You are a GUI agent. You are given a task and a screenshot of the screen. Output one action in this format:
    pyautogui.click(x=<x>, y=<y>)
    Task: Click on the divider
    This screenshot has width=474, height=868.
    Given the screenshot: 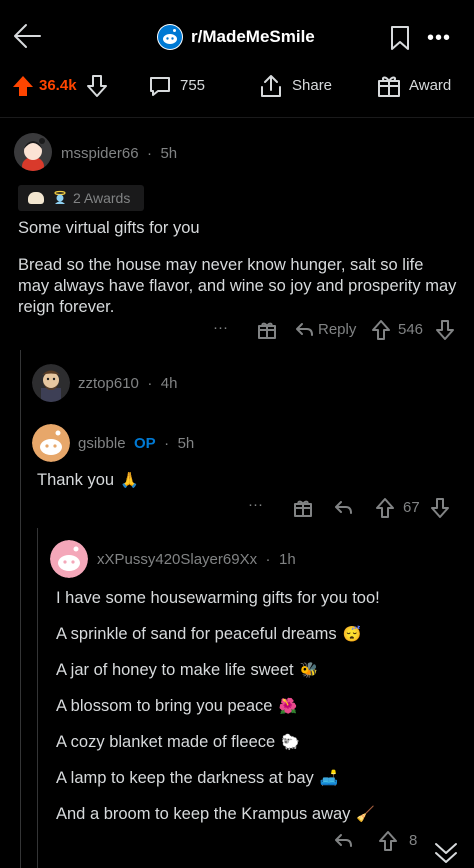 What is the action you would take?
    pyautogui.click(x=237, y=117)
    